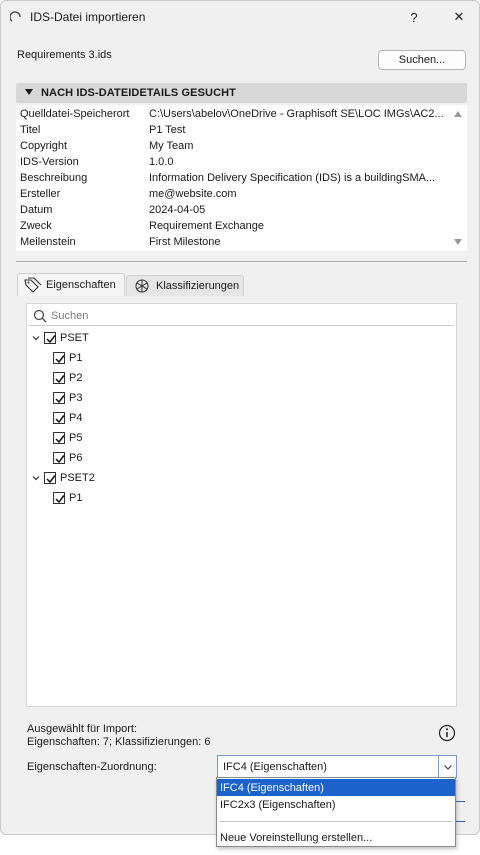 The width and height of the screenshot is (480, 855). I want to click on dropdown-separator, so click(336, 821).